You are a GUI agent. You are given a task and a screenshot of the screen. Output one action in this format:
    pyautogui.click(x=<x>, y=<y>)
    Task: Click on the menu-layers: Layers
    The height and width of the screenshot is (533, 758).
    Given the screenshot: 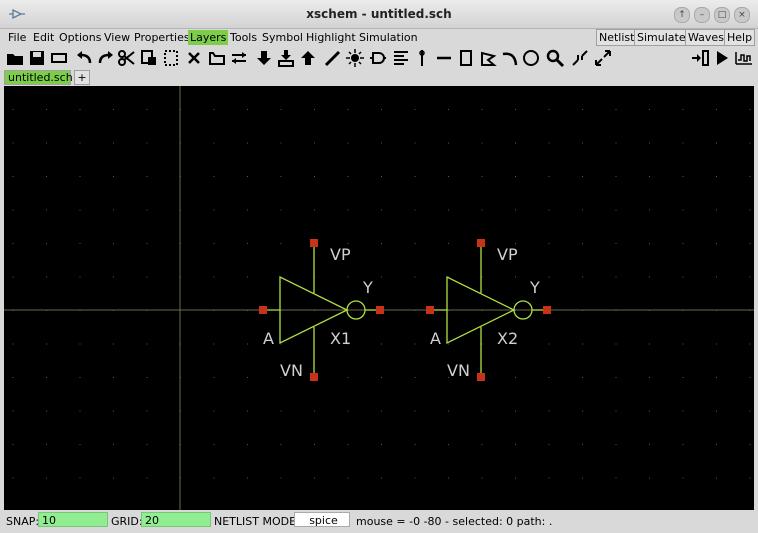 What is the action you would take?
    pyautogui.click(x=208, y=37)
    